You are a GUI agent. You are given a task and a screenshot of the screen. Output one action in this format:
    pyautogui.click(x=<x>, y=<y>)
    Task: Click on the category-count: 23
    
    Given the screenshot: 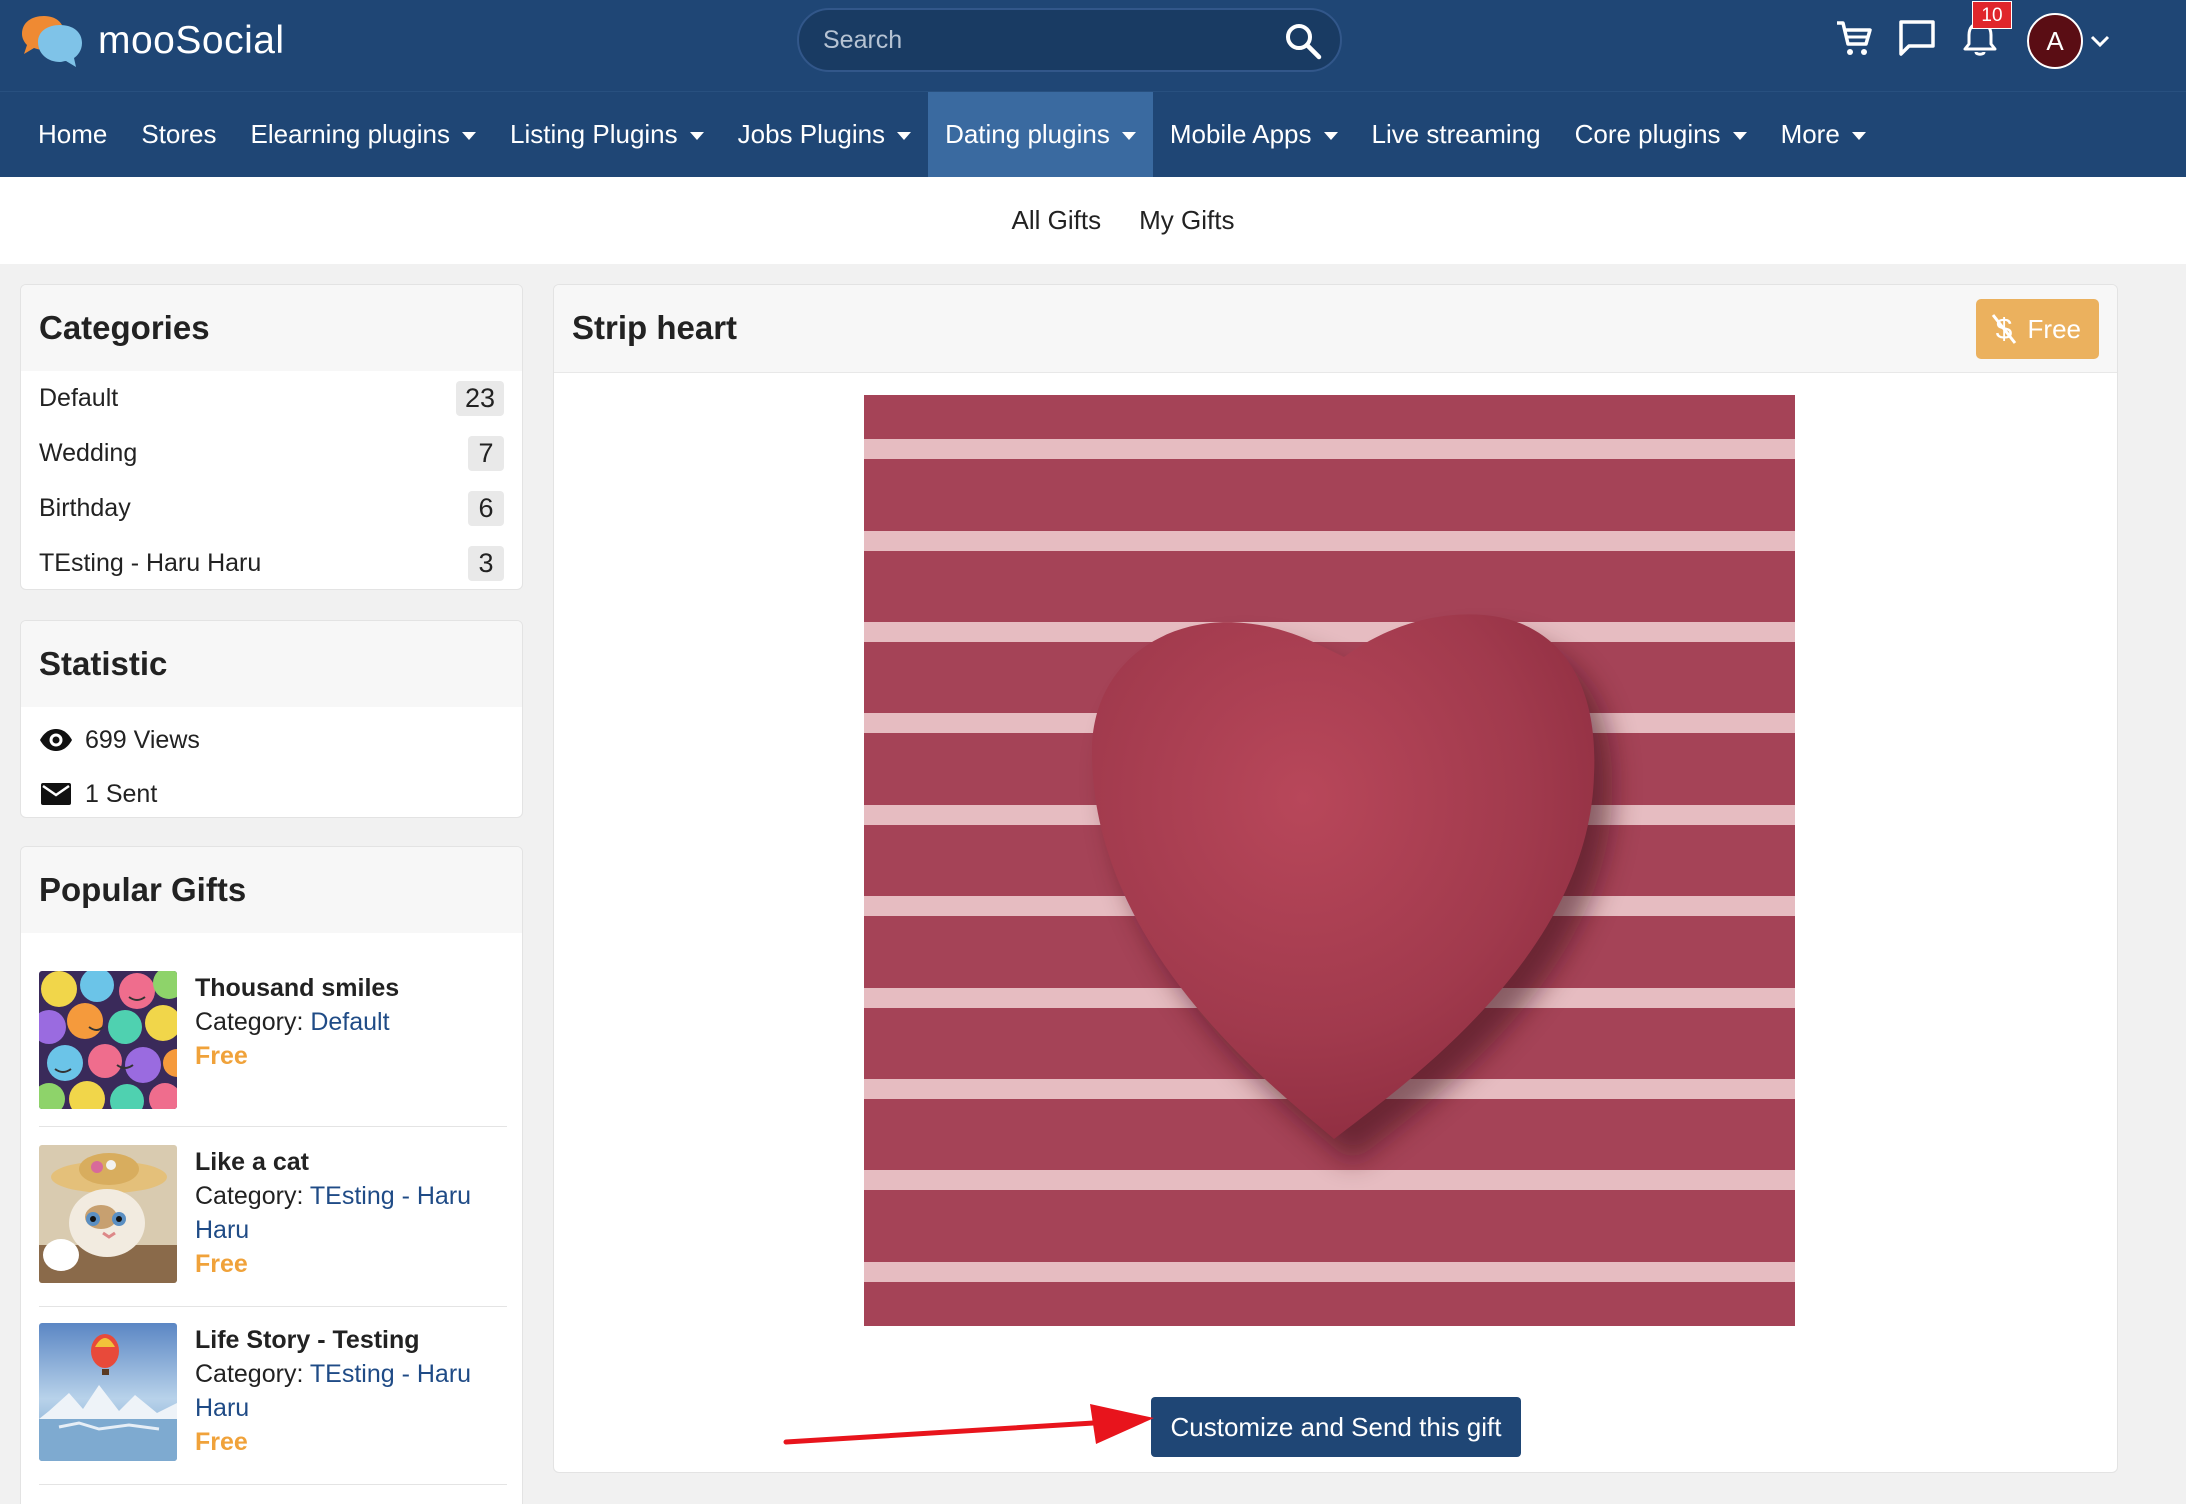 What is the action you would take?
    pyautogui.click(x=479, y=398)
    